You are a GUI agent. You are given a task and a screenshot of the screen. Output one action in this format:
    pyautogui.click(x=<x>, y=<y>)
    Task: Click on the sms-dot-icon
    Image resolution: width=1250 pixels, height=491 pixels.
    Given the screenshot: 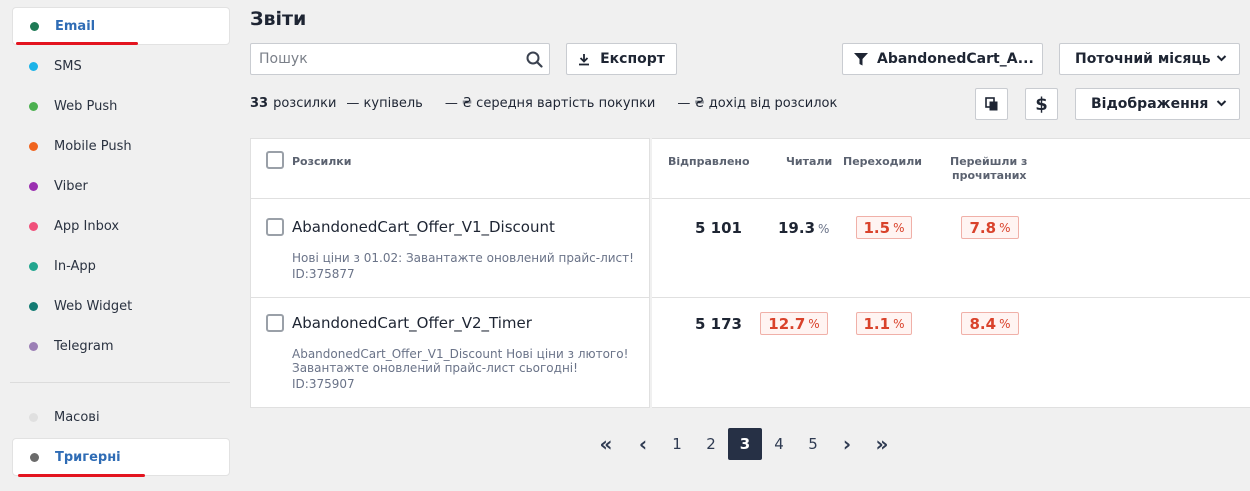 What is the action you would take?
    pyautogui.click(x=33, y=66)
    